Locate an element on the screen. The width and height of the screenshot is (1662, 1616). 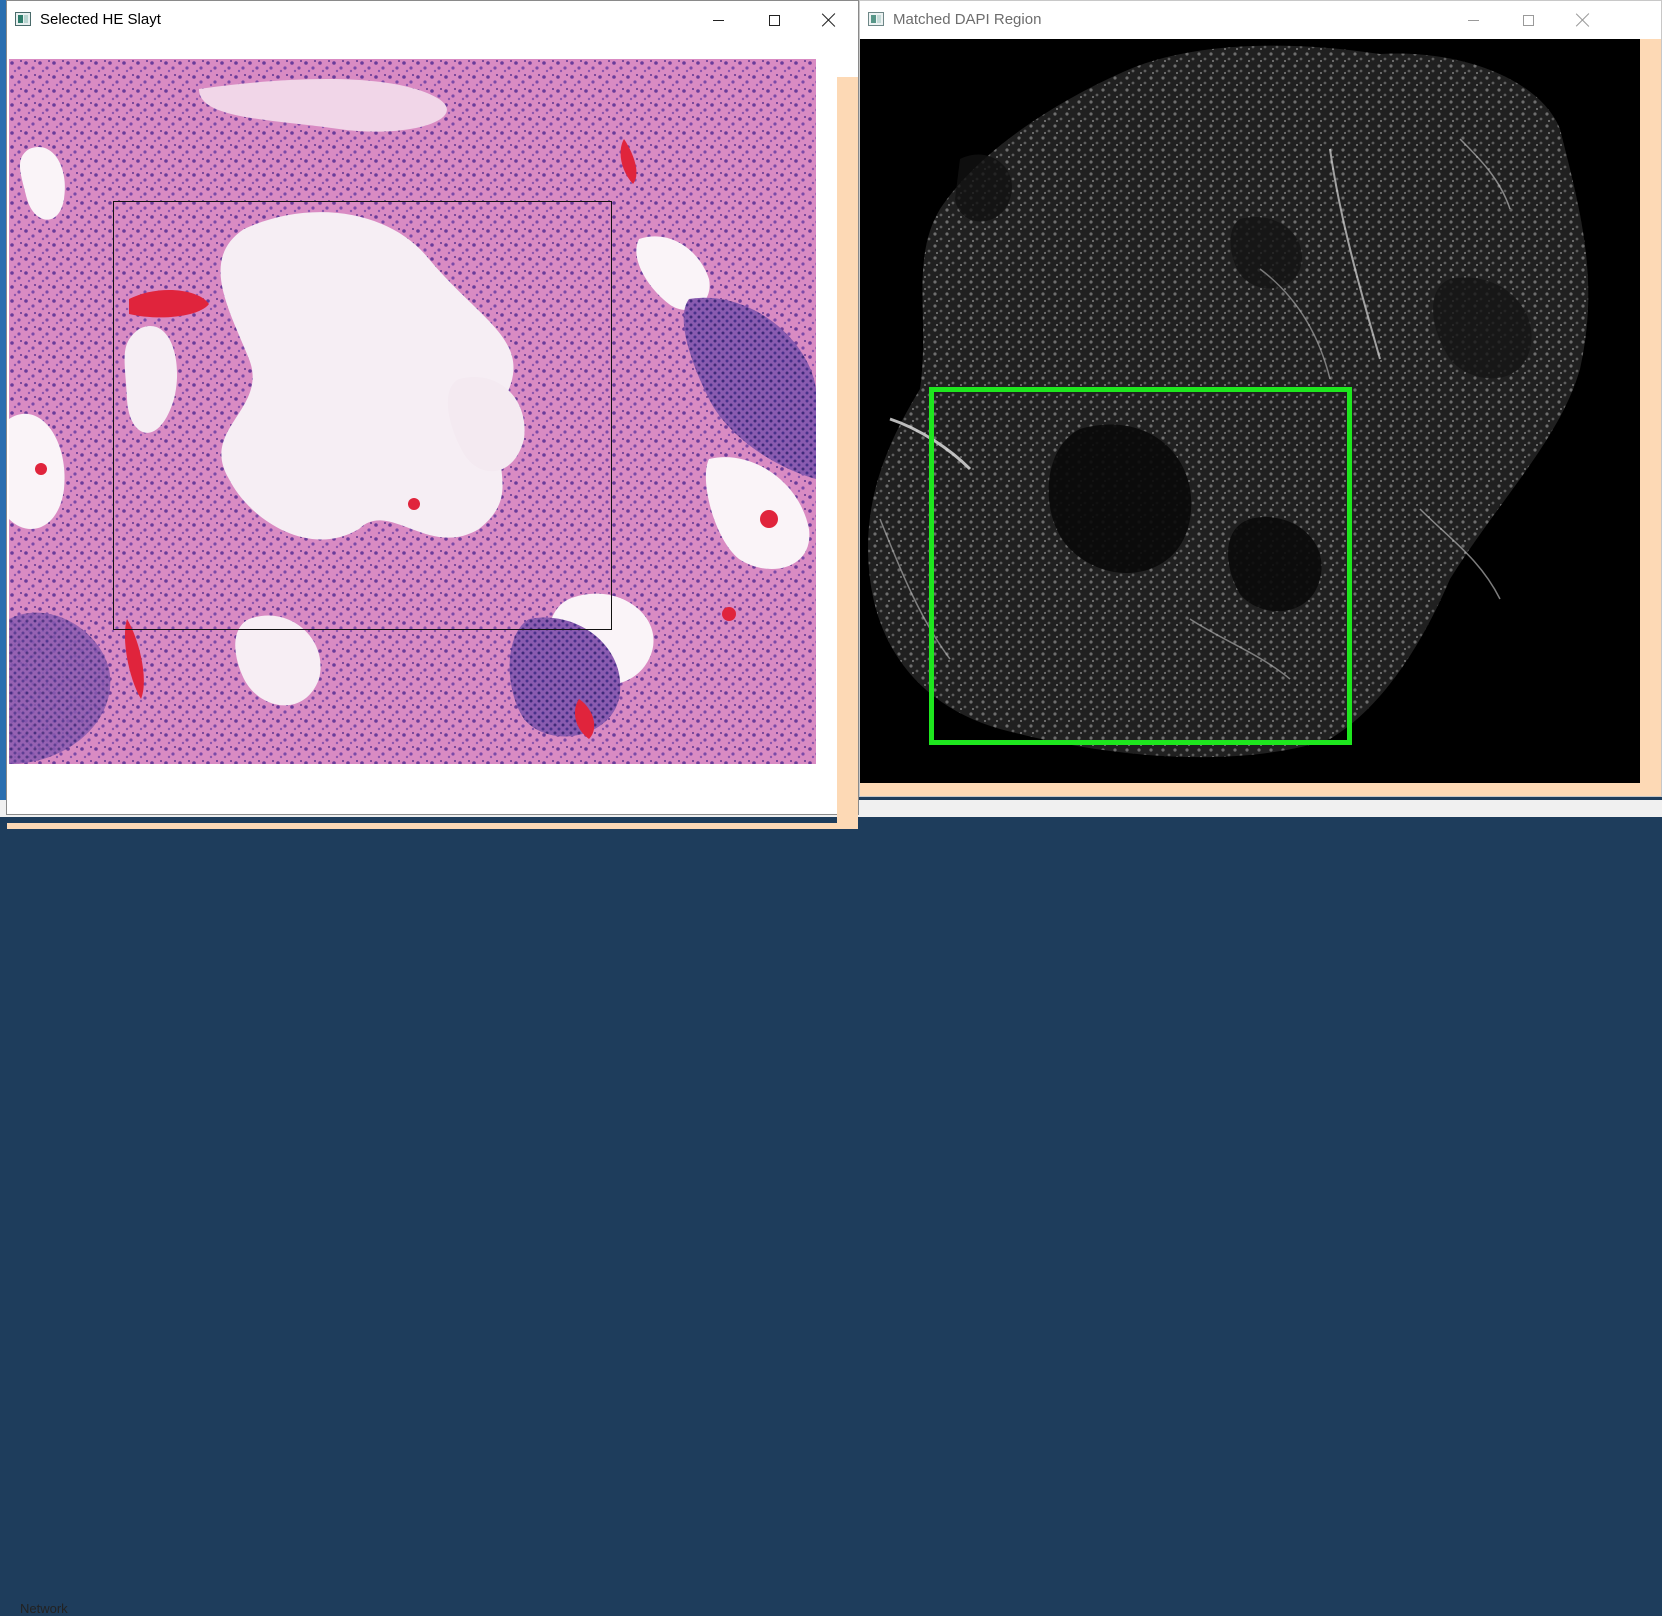
taskbar-item-network: Network is located at coordinates (44, 1608).